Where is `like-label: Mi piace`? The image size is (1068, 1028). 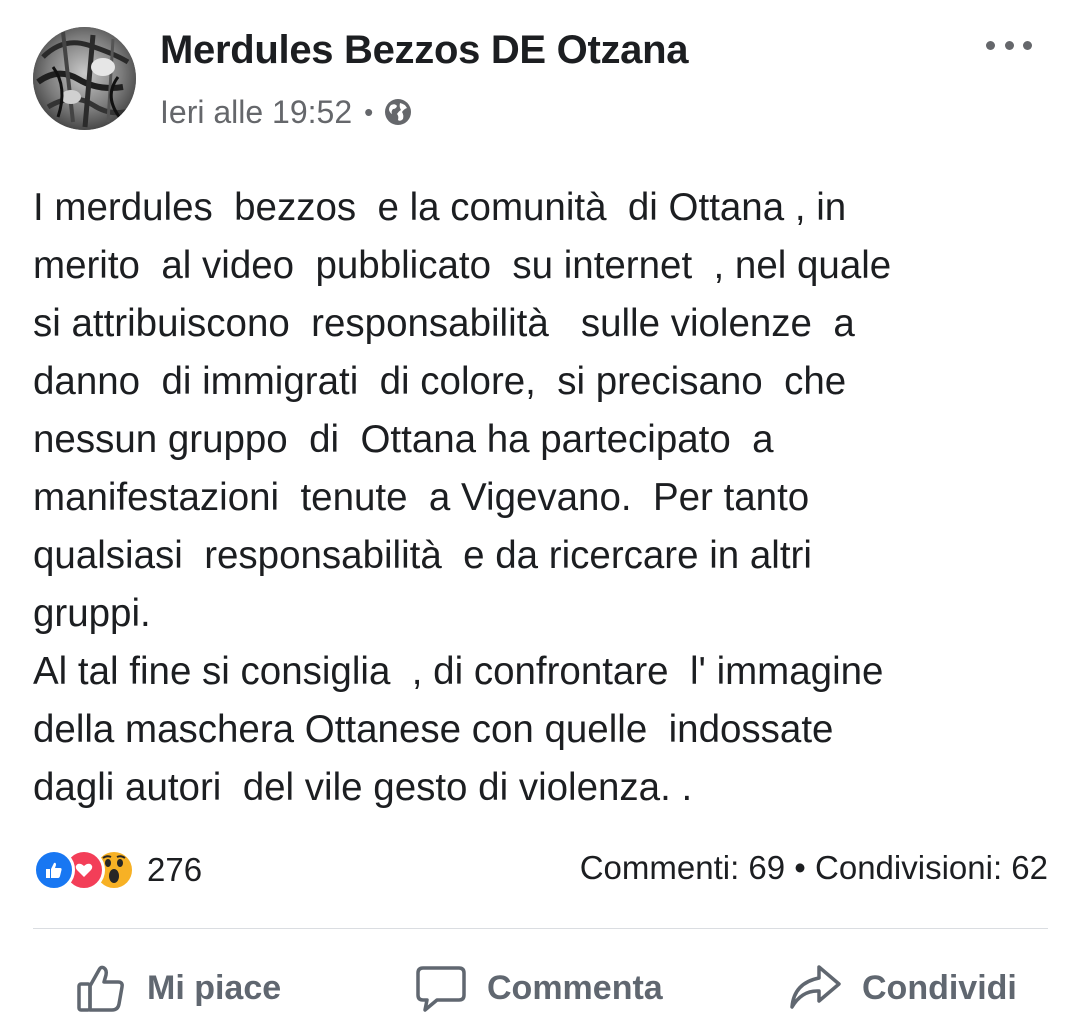
like-label: Mi piace is located at coordinates (214, 987).